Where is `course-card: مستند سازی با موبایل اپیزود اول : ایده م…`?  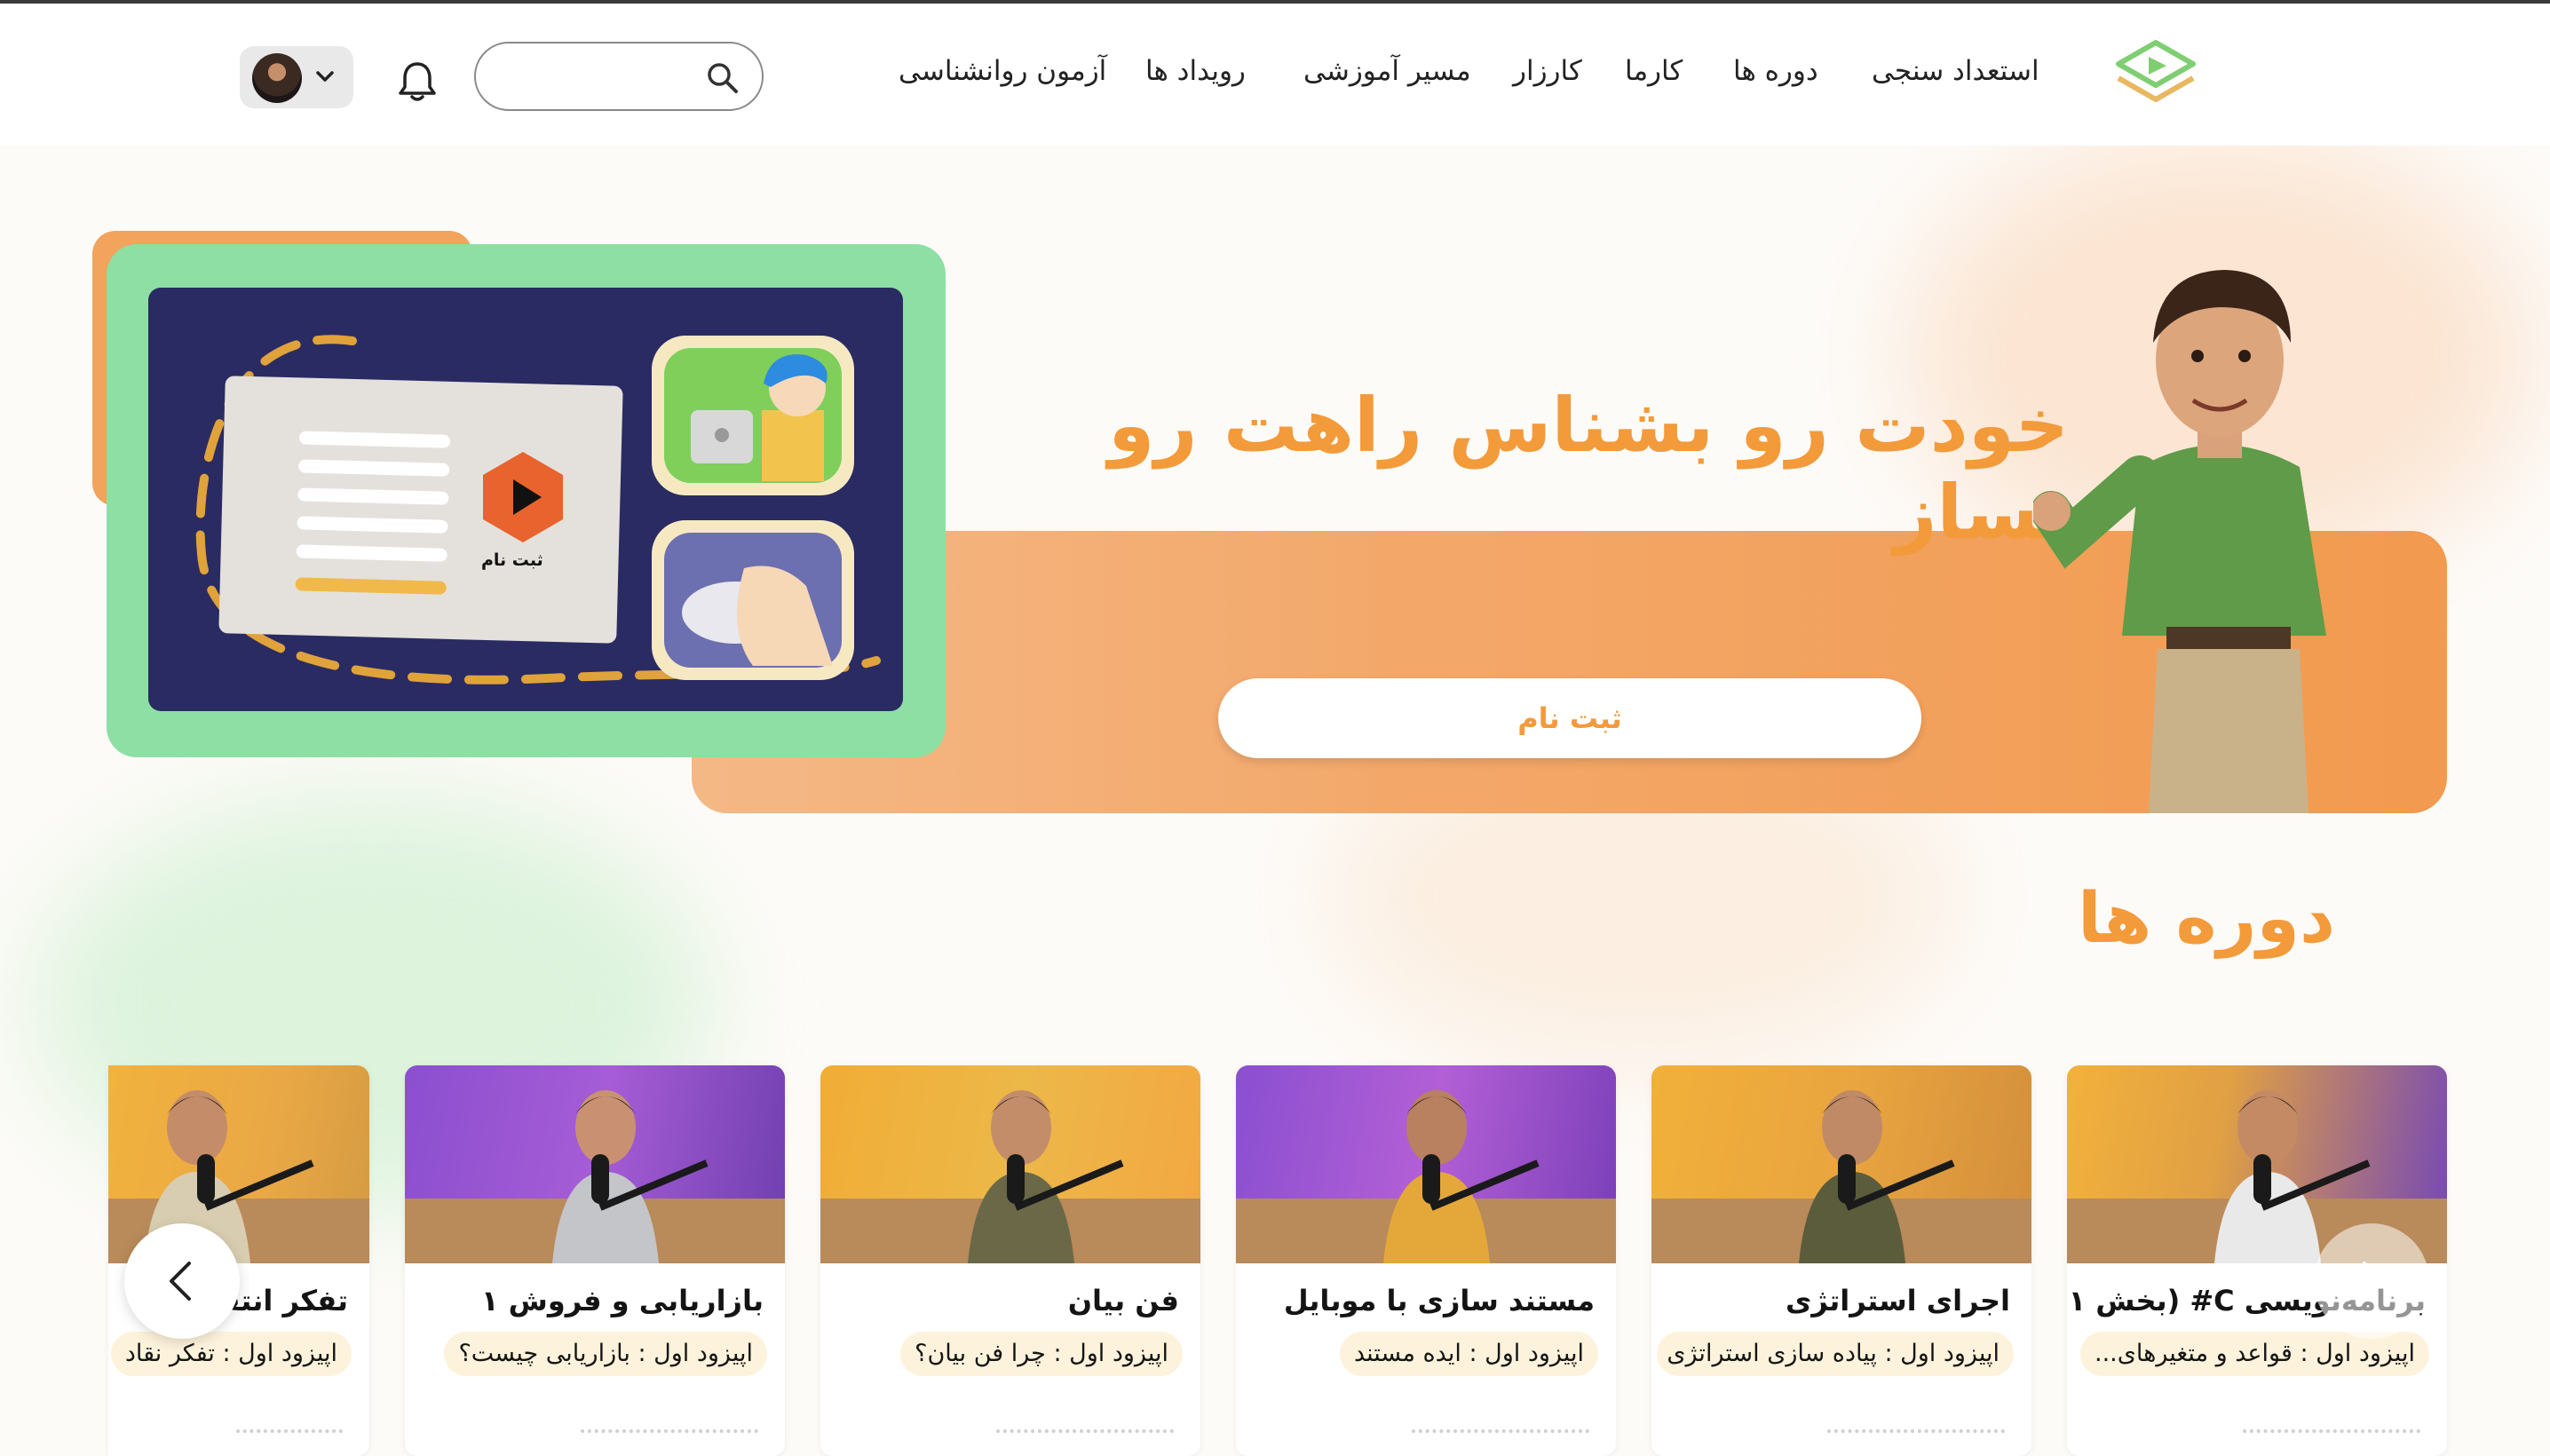
course-card: مستند سازی با موبایل اپیزود اول : ایده م… is located at coordinates (1426, 1260).